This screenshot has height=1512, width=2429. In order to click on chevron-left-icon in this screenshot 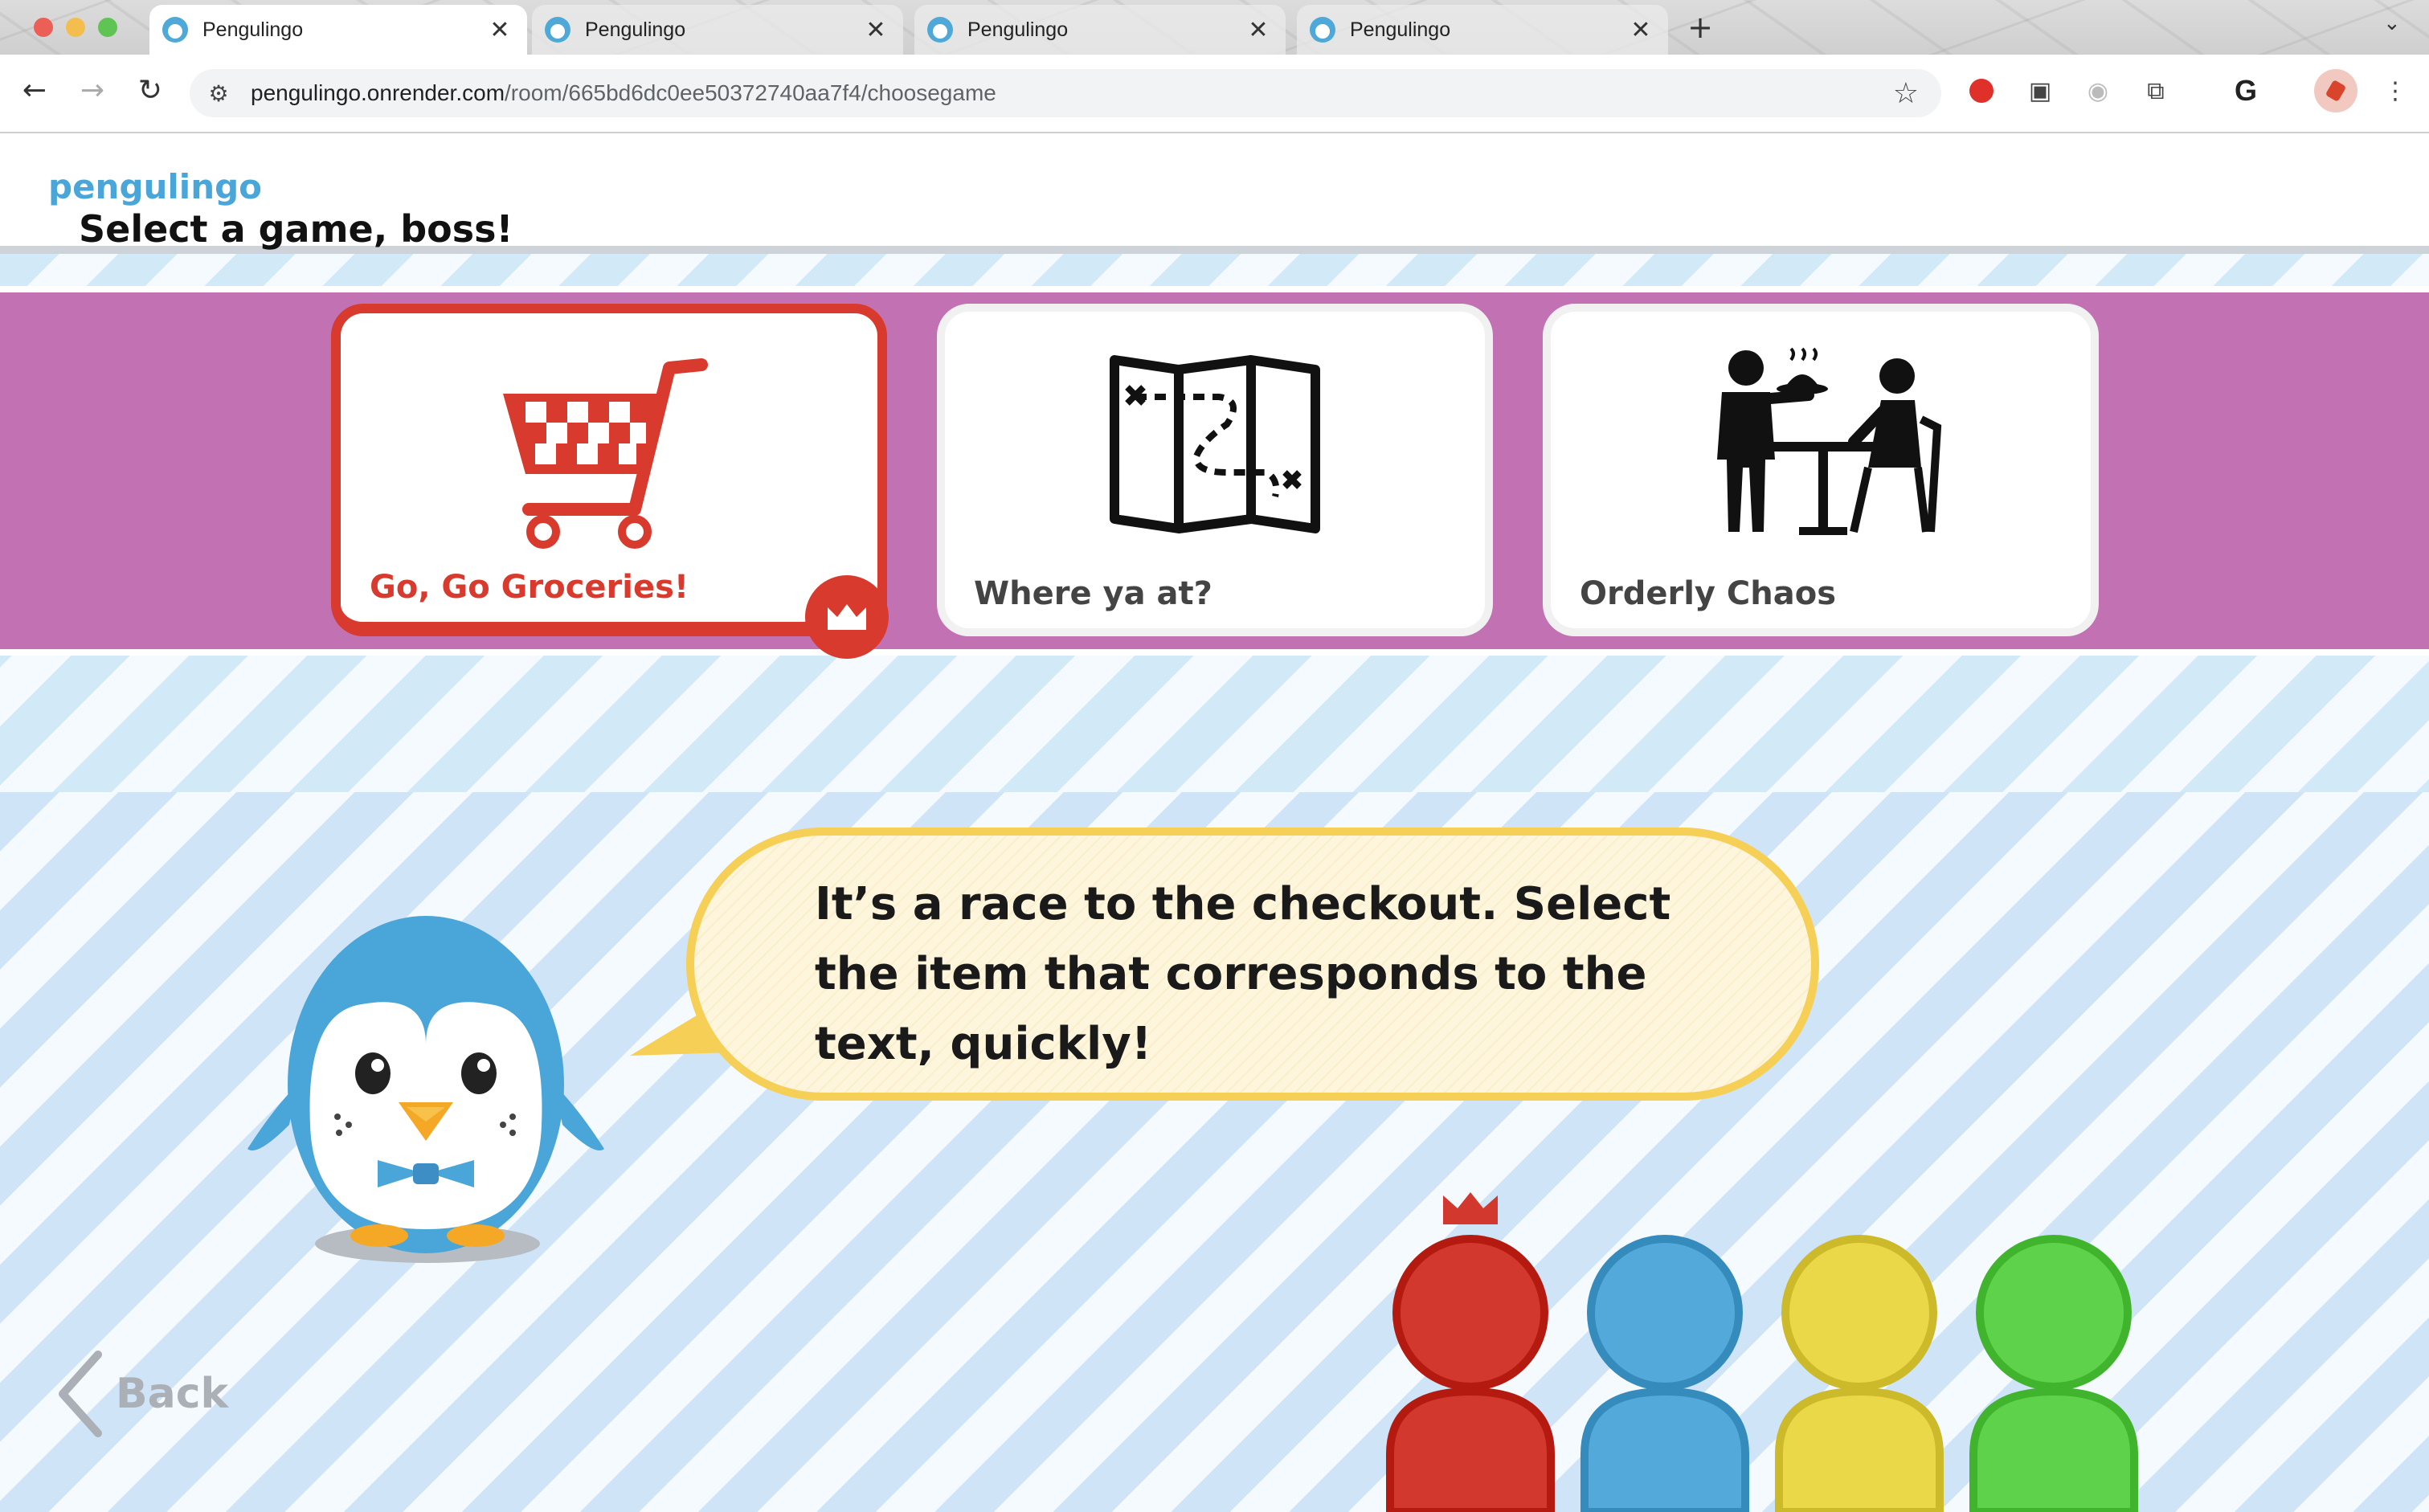, I will do `click(81, 1394)`.